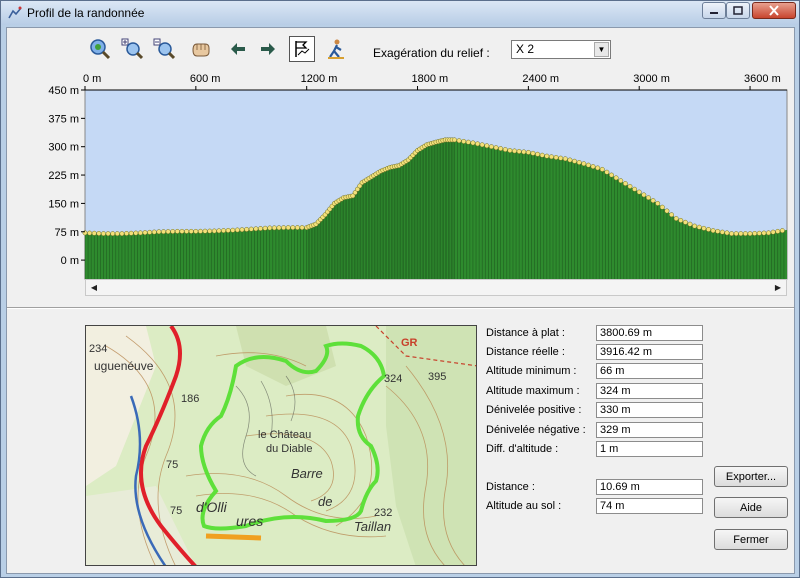  What do you see at coordinates (92, 79) in the screenshot?
I see `x-tick-label: 0 m` at bounding box center [92, 79].